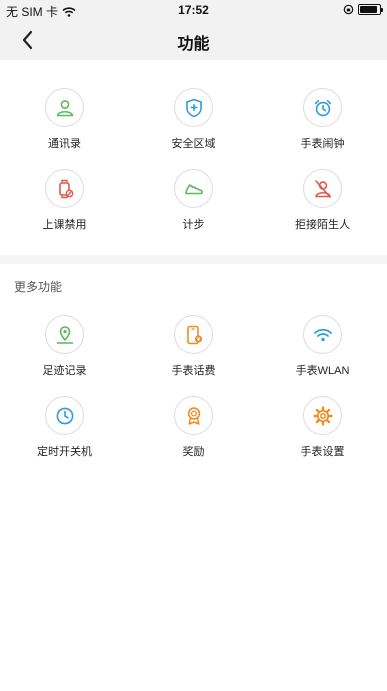 The image size is (387, 691). I want to click on class-disable-icon, so click(64, 188).